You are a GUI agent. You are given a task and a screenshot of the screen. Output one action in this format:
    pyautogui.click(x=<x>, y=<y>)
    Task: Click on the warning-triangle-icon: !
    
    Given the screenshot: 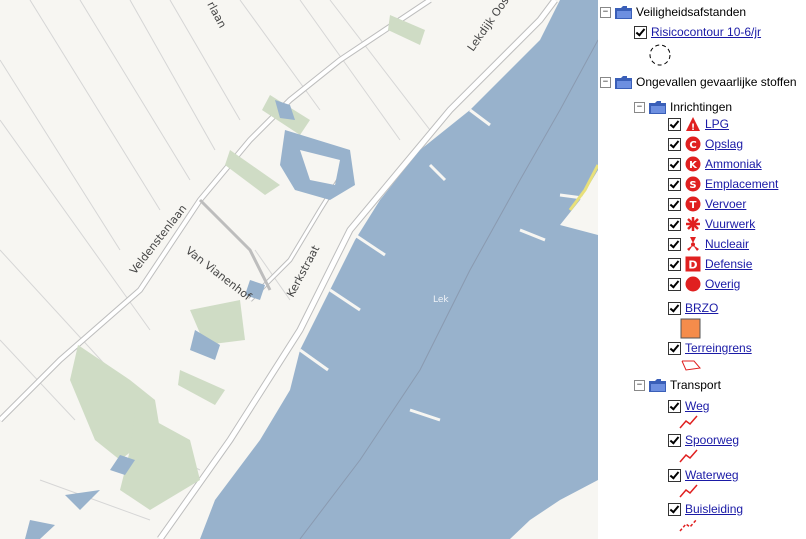 What is the action you would take?
    pyautogui.click(x=693, y=124)
    